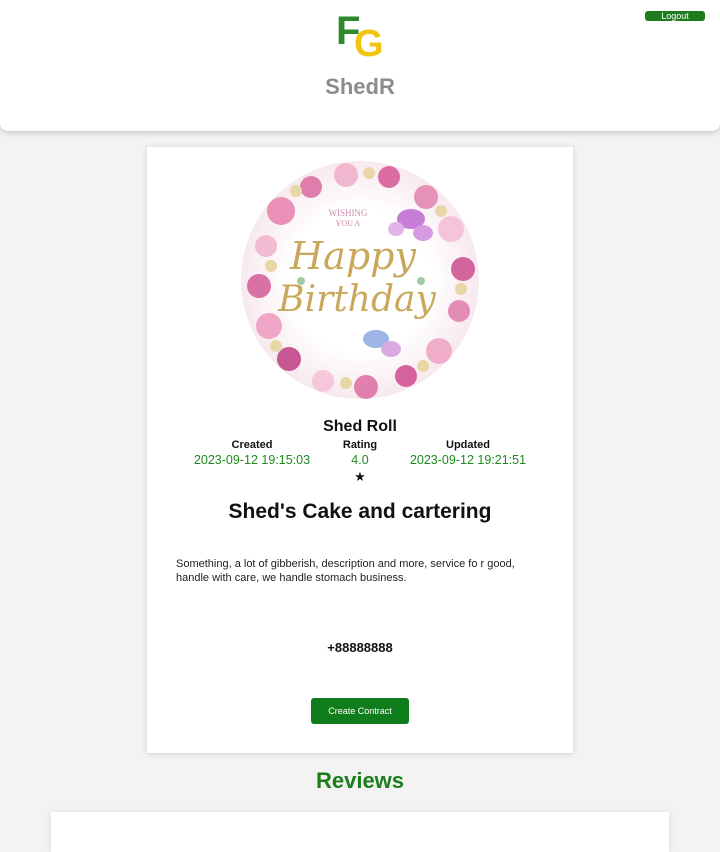 The width and height of the screenshot is (720, 852). What do you see at coordinates (360, 780) in the screenshot?
I see `reviews-heading: Reviews` at bounding box center [360, 780].